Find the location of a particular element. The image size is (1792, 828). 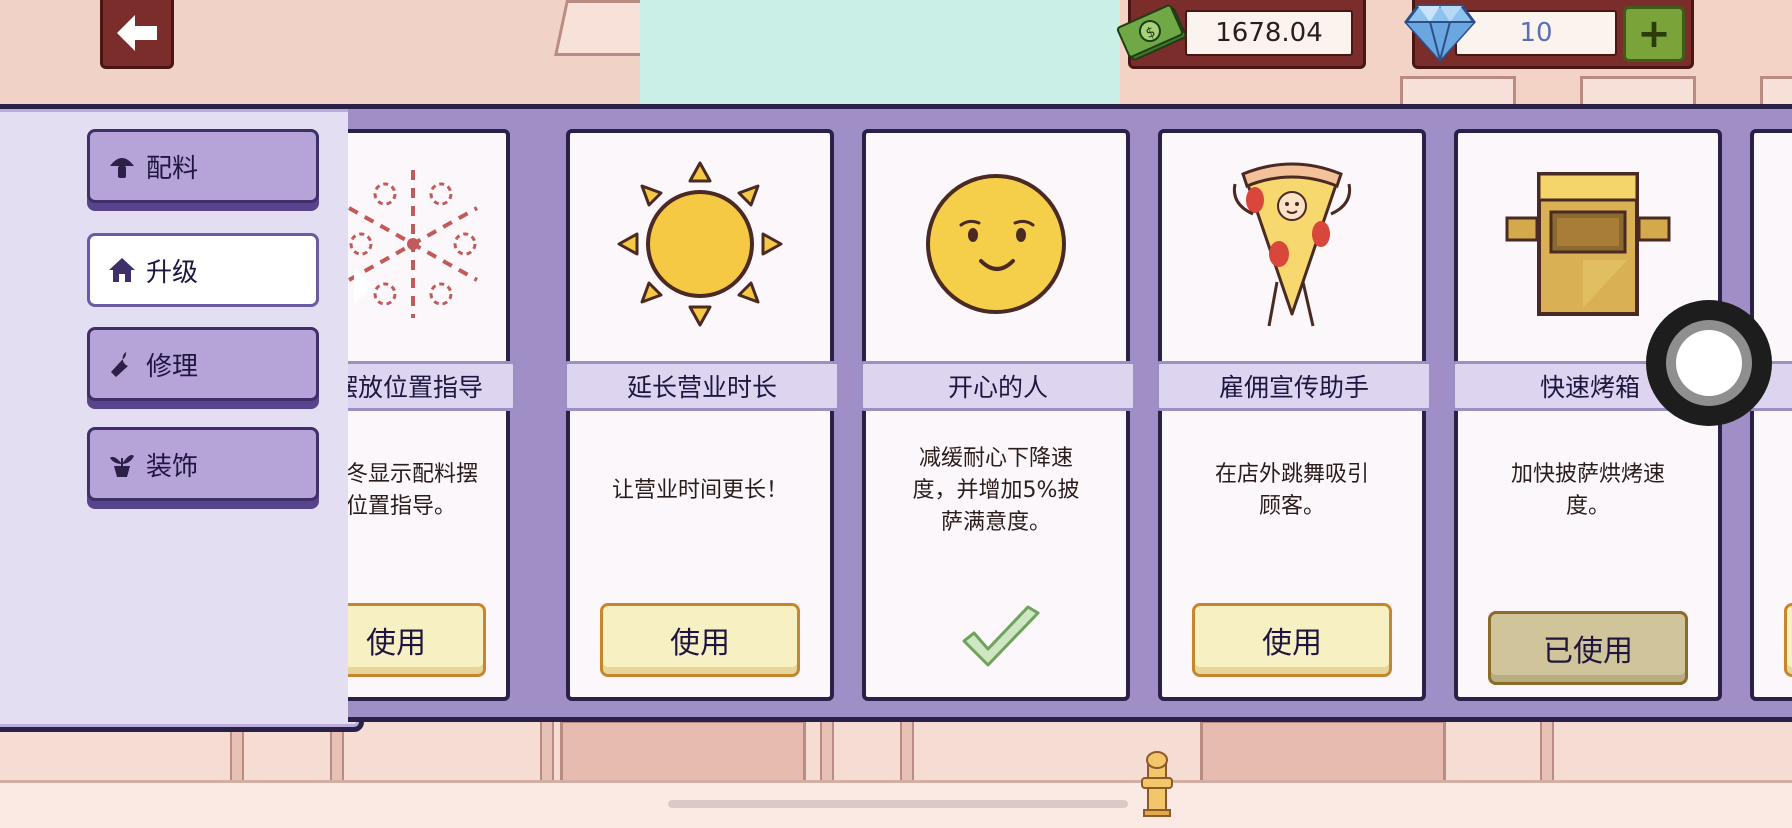

desc-line: 度，并增加5%披 is located at coordinates (996, 490).